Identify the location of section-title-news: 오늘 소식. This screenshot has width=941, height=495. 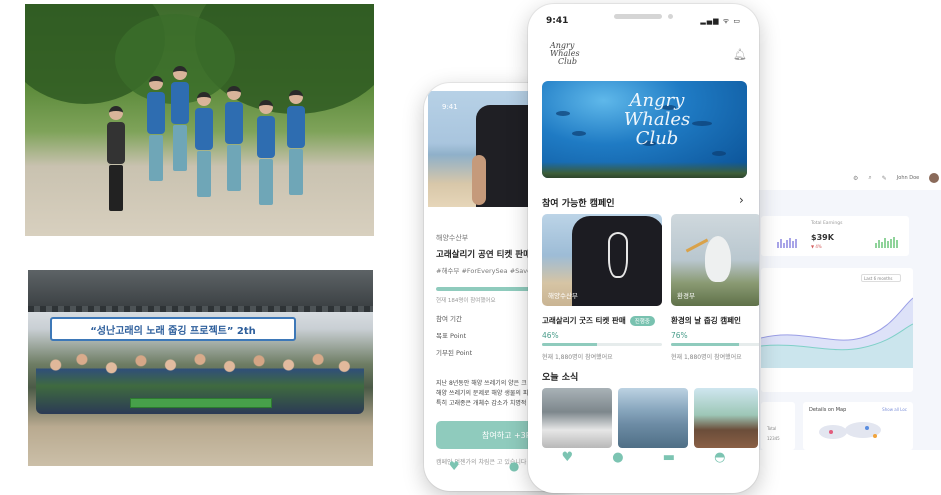
(560, 378).